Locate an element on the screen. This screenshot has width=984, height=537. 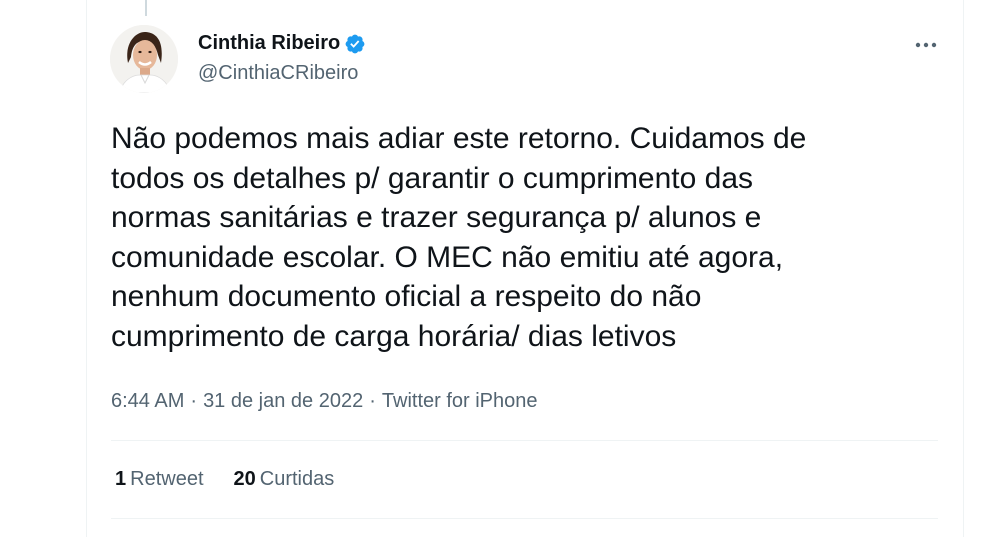
author-handle: @CinthiaCRibeiro is located at coordinates (278, 73).